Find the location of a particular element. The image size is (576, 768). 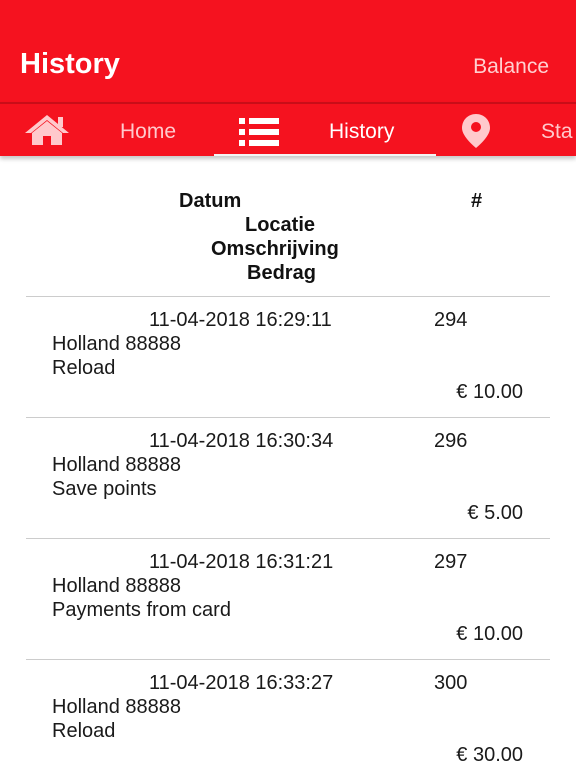

row-datetime: 11-04-2018 16:29:11 is located at coordinates (240, 320).